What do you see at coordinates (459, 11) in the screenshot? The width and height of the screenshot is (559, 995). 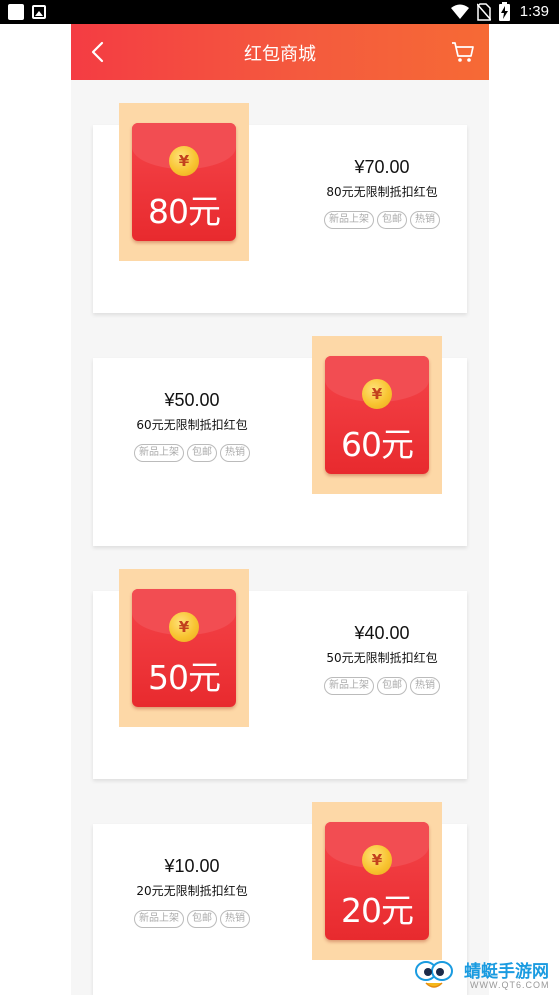 I see `wifi-icon` at bounding box center [459, 11].